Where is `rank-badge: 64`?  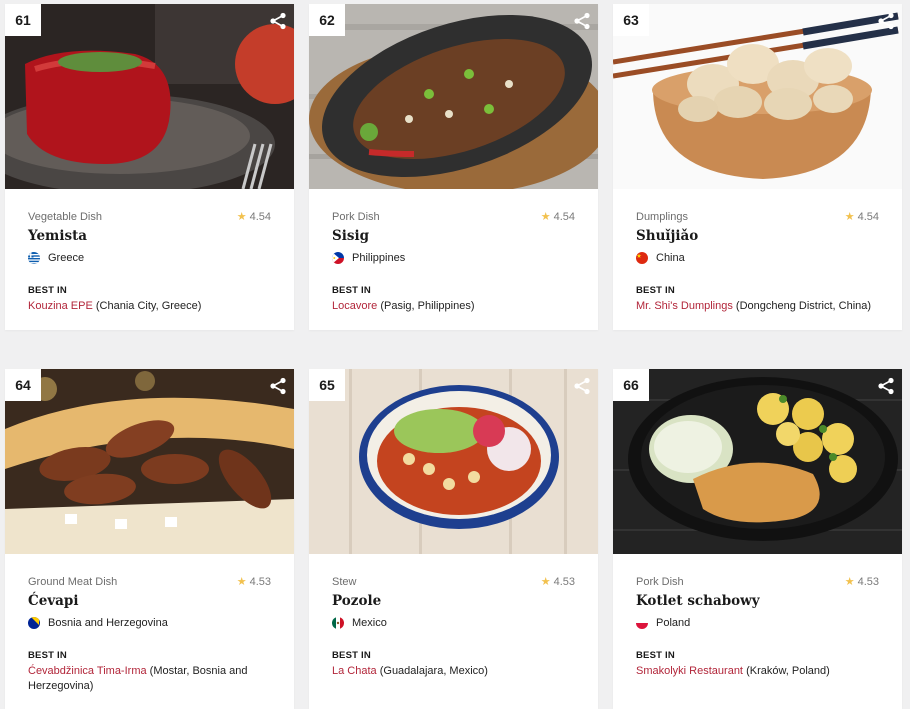
rank-badge: 64 is located at coordinates (23, 385).